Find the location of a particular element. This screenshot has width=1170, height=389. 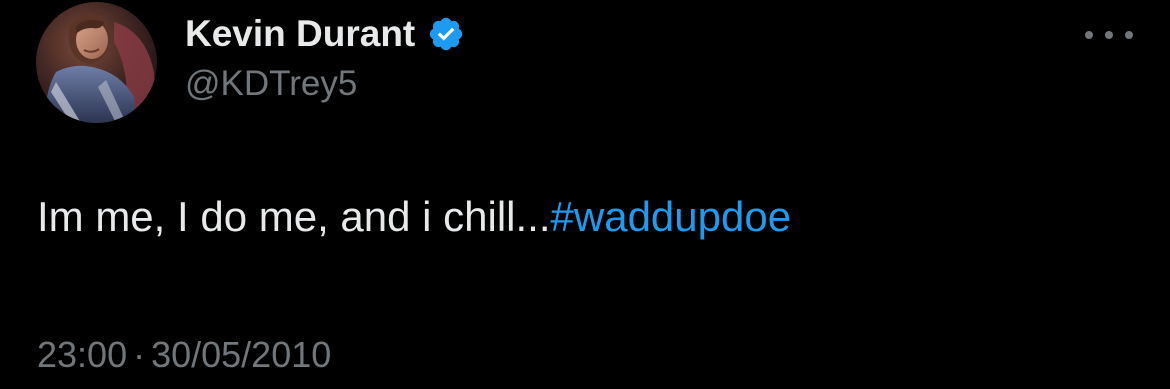

tweet-text: Im me, I do me, and i chill...#waddupdoe is located at coordinates (414, 217).